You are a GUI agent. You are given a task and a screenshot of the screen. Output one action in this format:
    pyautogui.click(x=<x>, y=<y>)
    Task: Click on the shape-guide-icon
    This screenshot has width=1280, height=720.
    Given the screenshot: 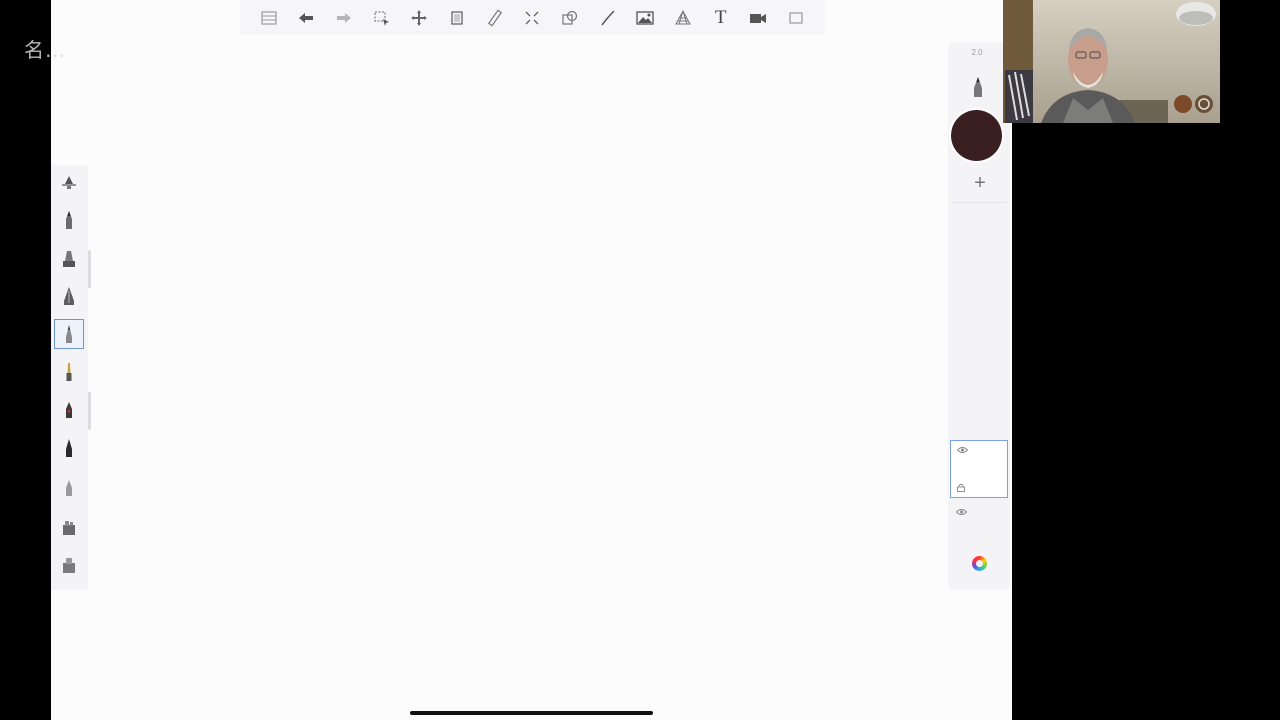 What is the action you would take?
    pyautogui.click(x=570, y=18)
    